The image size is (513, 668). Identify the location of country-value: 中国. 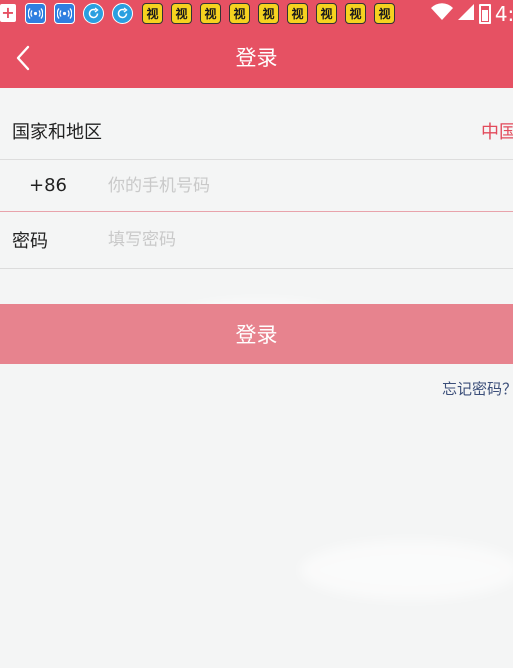
(497, 131).